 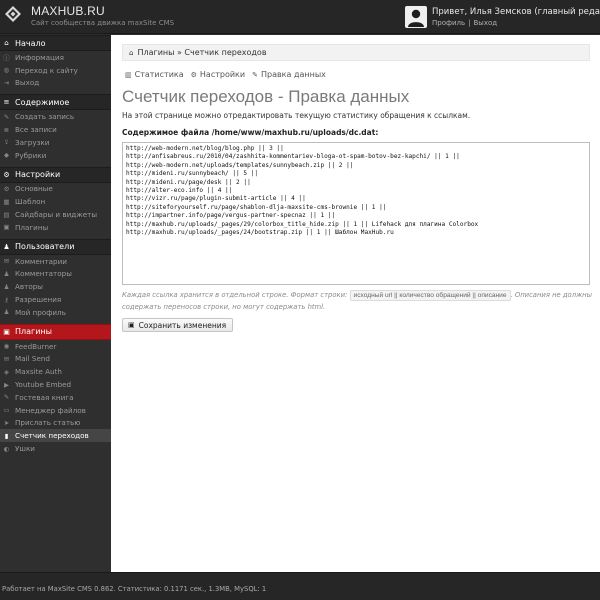 I want to click on widgets-icon: ▤, so click(x=6, y=214).